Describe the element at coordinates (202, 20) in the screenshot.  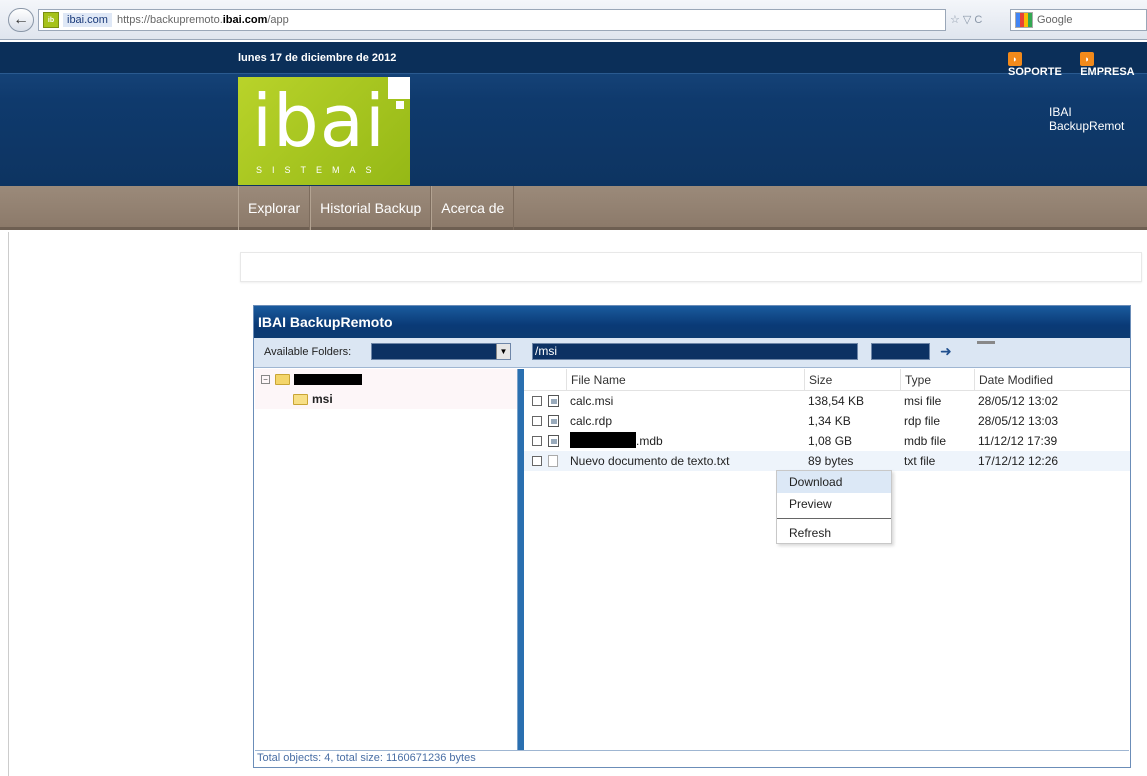
I see `url-text: https://backupremoto.ibai.com/app` at that location.